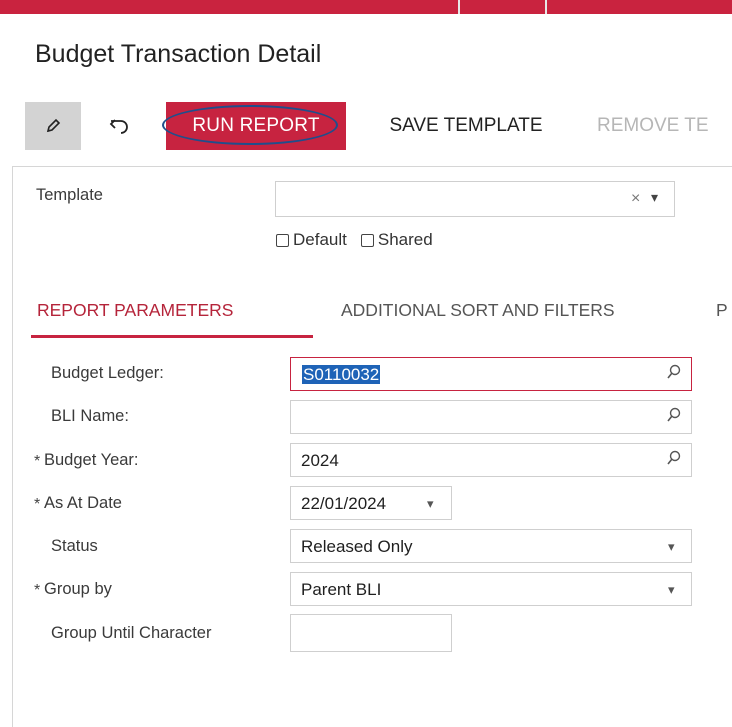 The height and width of the screenshot is (727, 732). I want to click on as-at-date-label: As At Date, so click(83, 503).